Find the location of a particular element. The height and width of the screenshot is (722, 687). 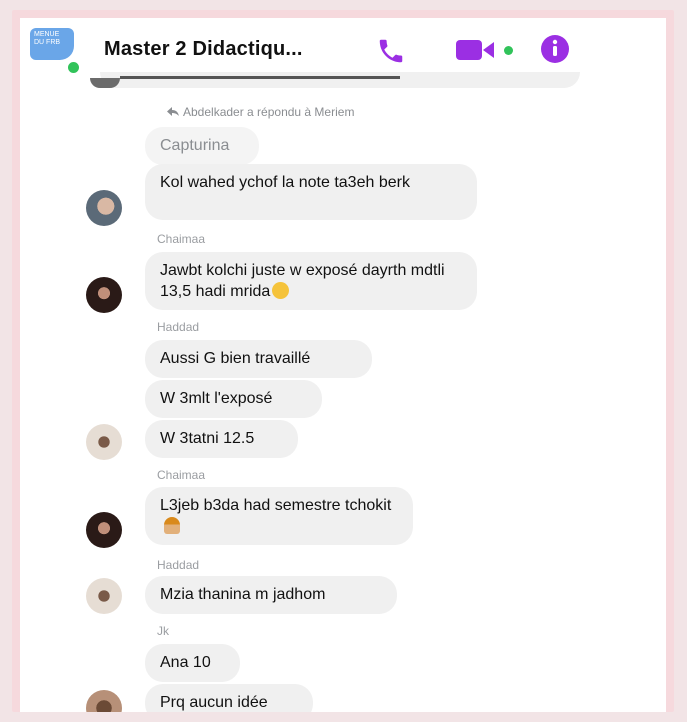

online-status-dot is located at coordinates (73, 67).